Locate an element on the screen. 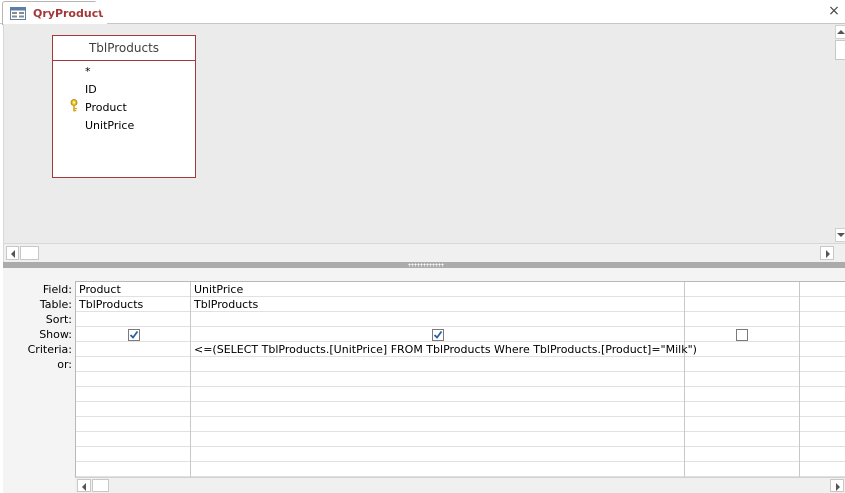 This screenshot has width=845, height=493. row-label-criteria: Criteria: is located at coordinates (49, 349).